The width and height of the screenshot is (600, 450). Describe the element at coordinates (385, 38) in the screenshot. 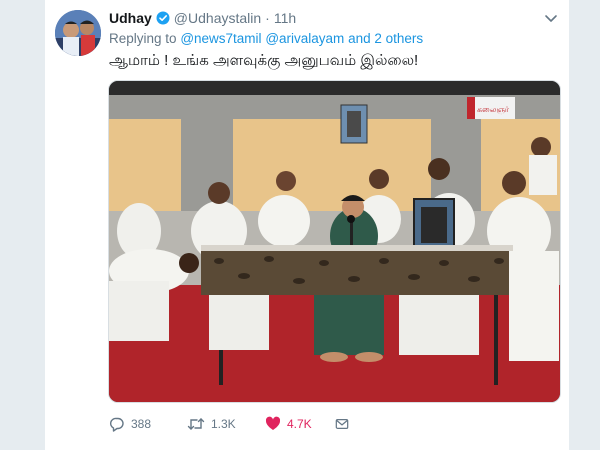

I see `reply-mention-others: and 2 others` at that location.